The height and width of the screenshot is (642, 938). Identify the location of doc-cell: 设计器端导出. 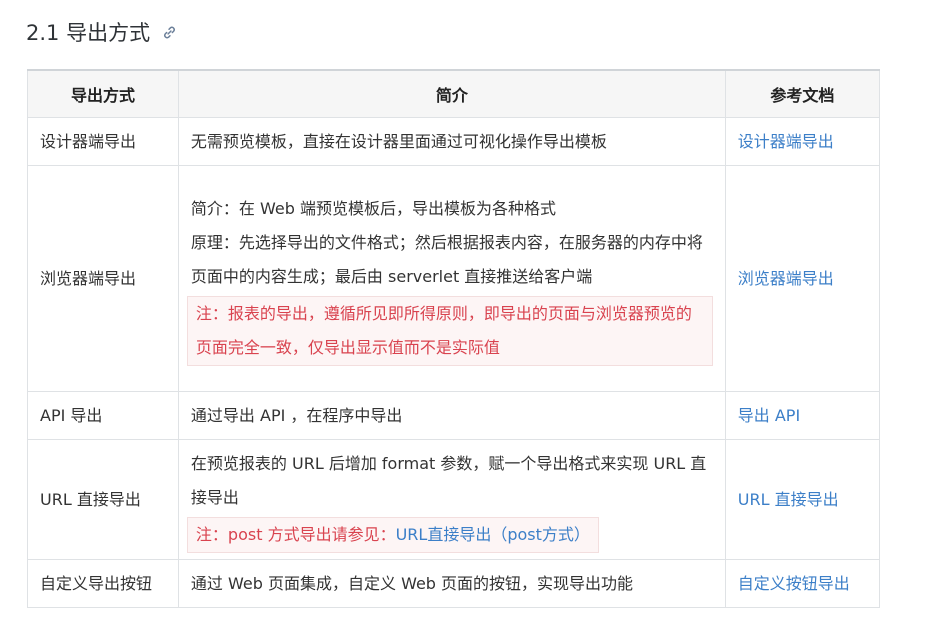
(802, 141).